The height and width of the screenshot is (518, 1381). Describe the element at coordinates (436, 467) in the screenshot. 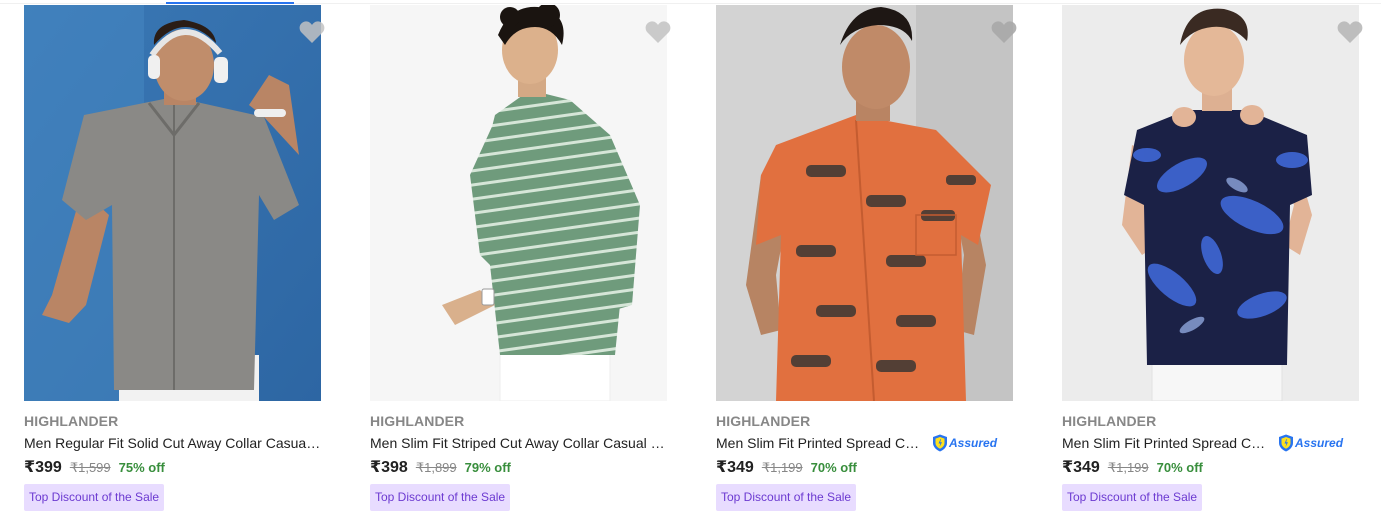

I see `original-price: ₹1,899` at that location.